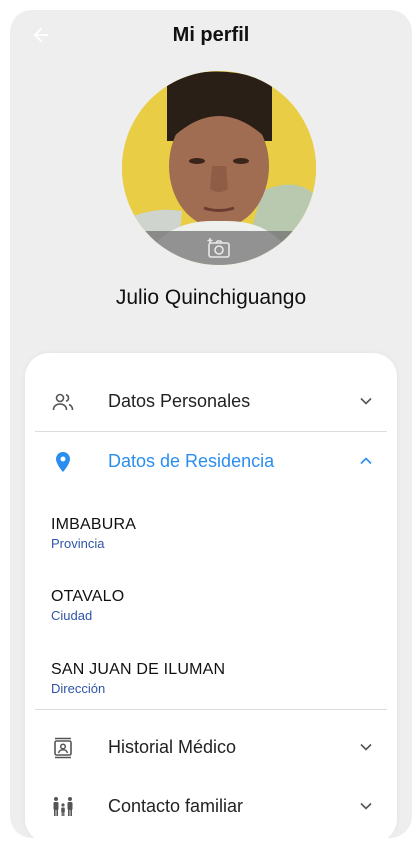 This screenshot has width=417, height=843. I want to click on section-historial-medico: Historial Médico, so click(211, 747).